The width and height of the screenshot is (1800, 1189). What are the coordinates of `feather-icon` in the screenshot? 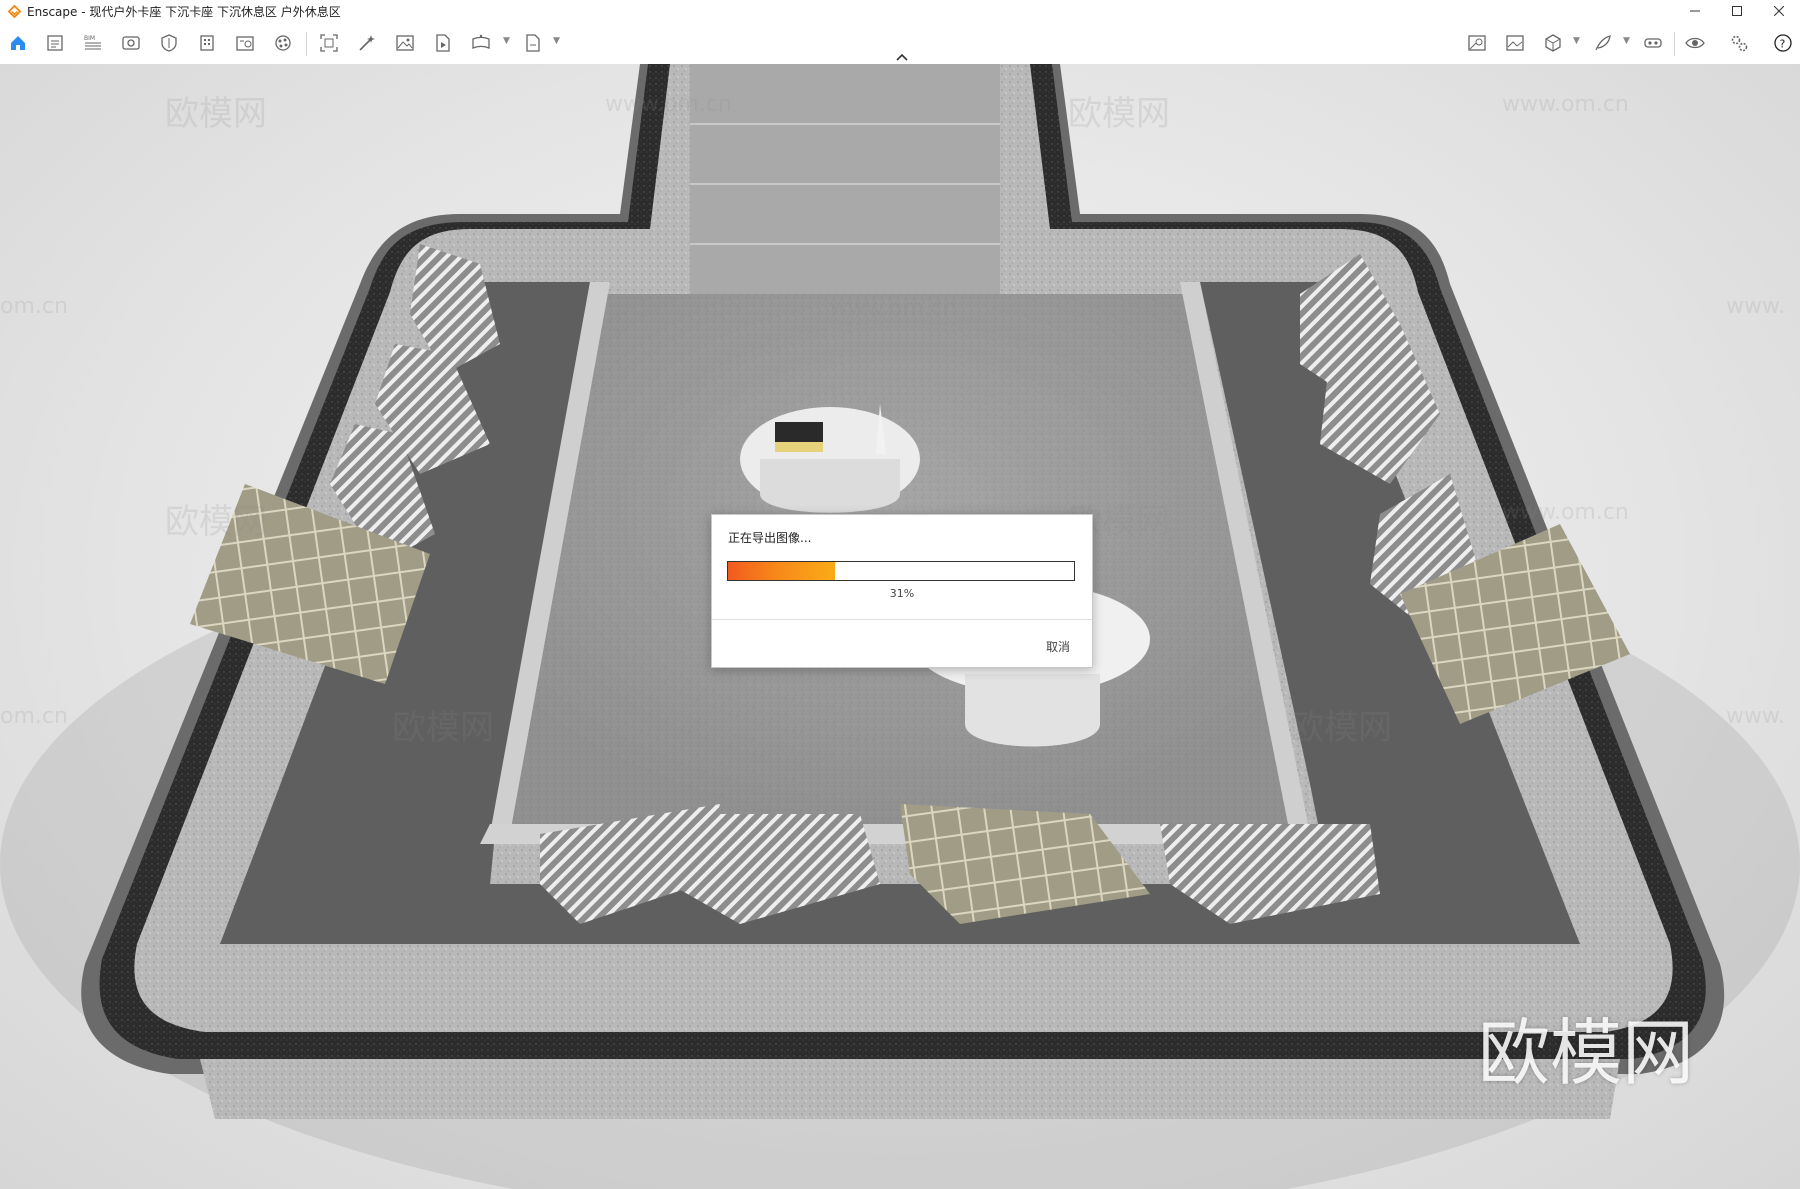 It's located at (1603, 43).